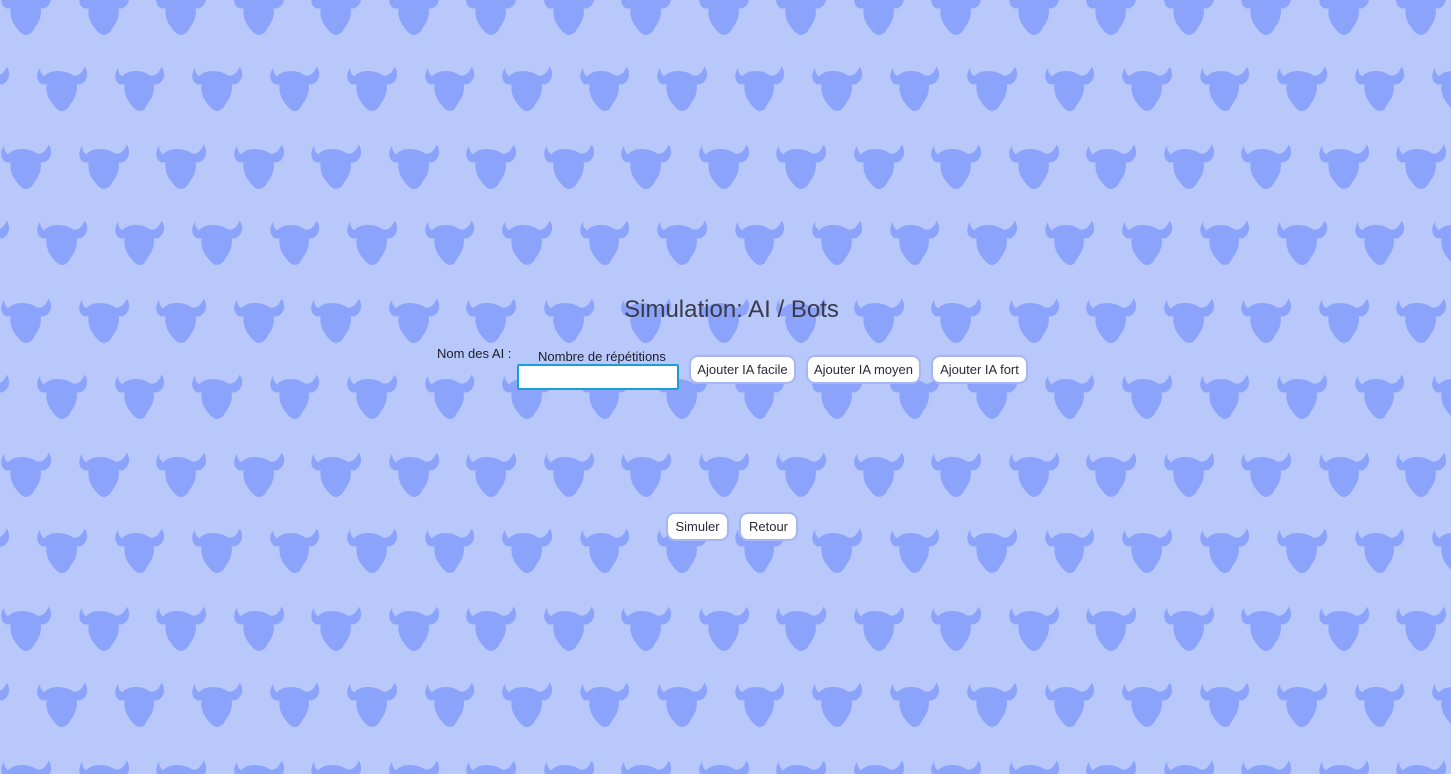  I want to click on add-medium-ai-button: Ajouter IA moyen, so click(863, 369).